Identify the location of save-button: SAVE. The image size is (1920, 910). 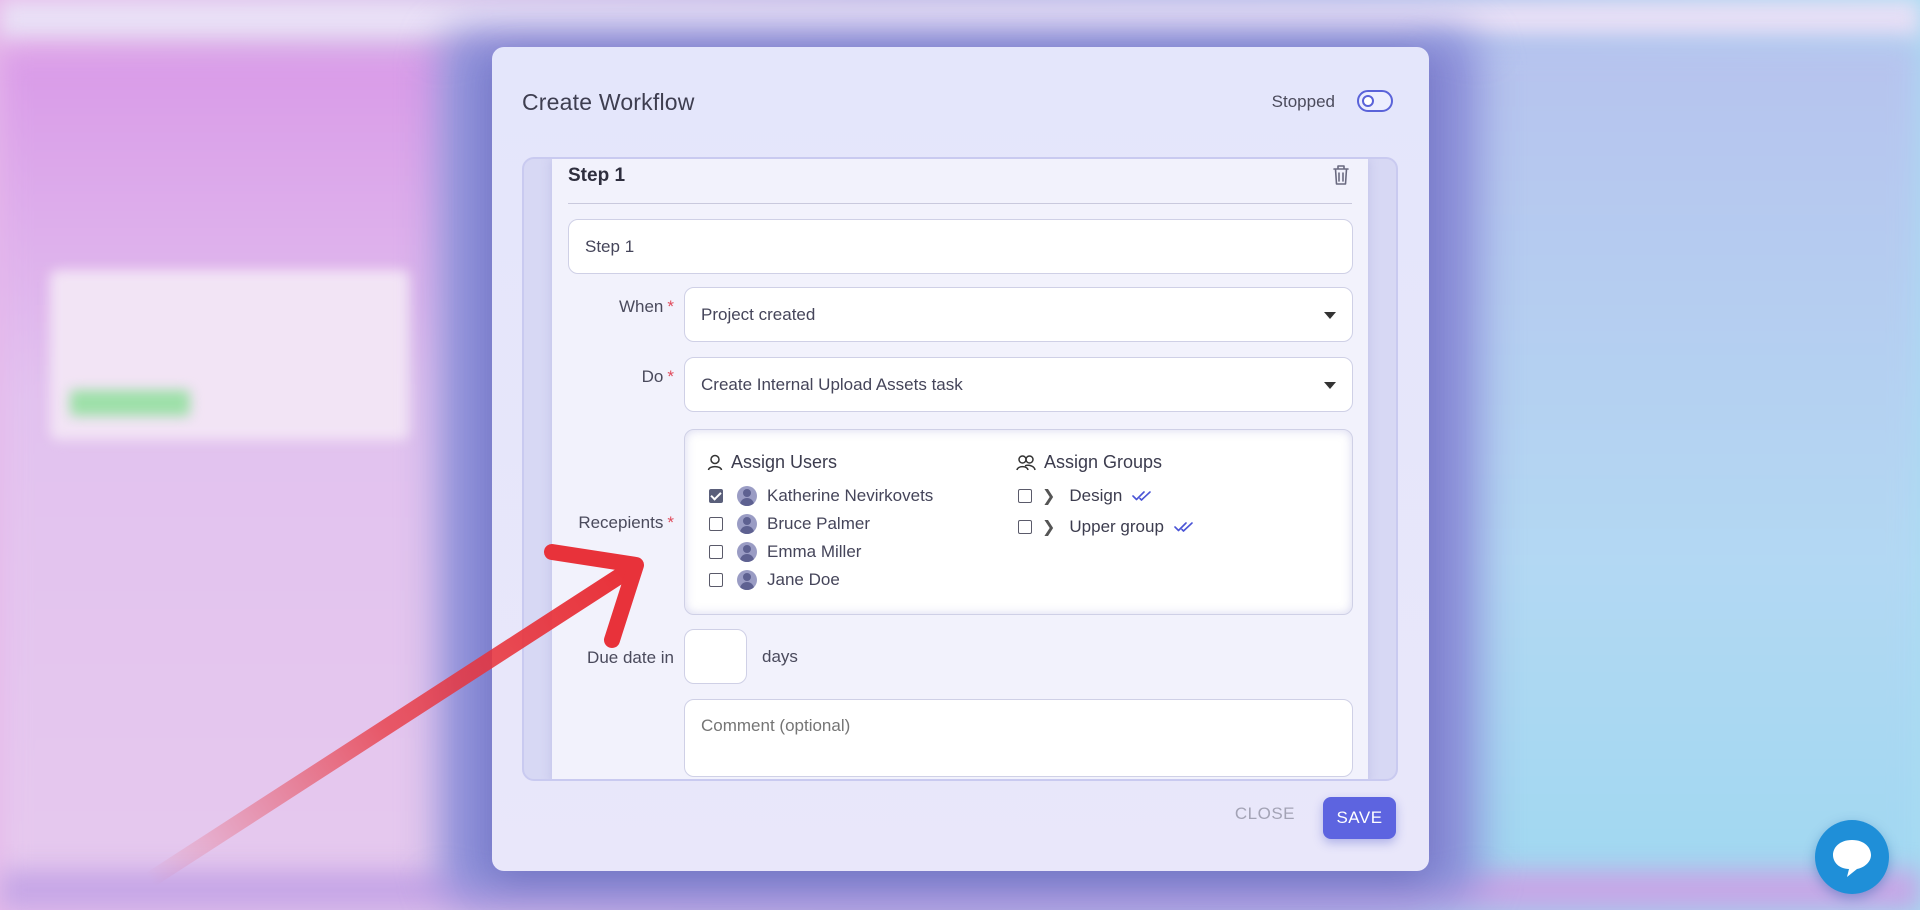
(1359, 818).